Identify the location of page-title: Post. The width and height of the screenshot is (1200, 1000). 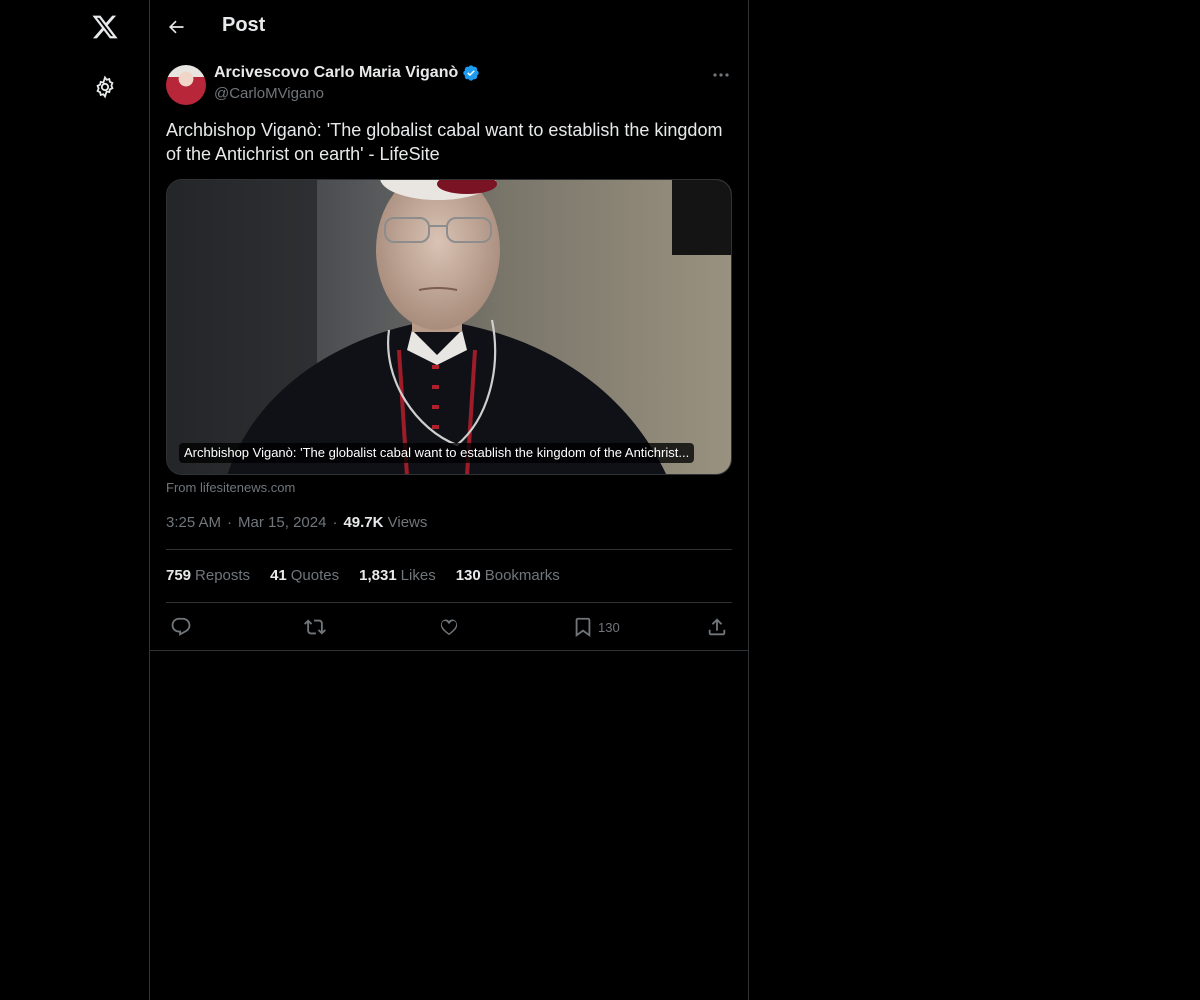
(244, 25).